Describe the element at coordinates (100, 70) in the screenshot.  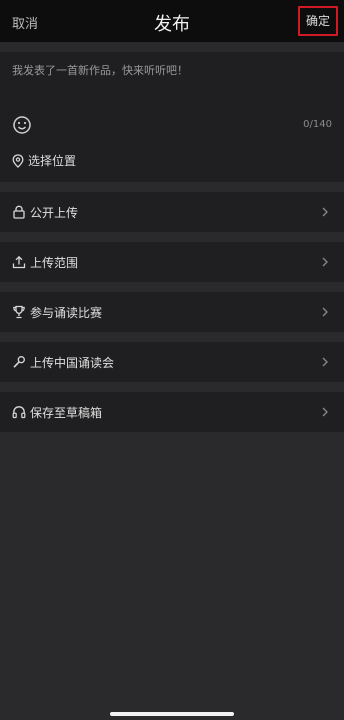
I see `post-text-input: 我发表了一首新作品，快来听听吧！` at that location.